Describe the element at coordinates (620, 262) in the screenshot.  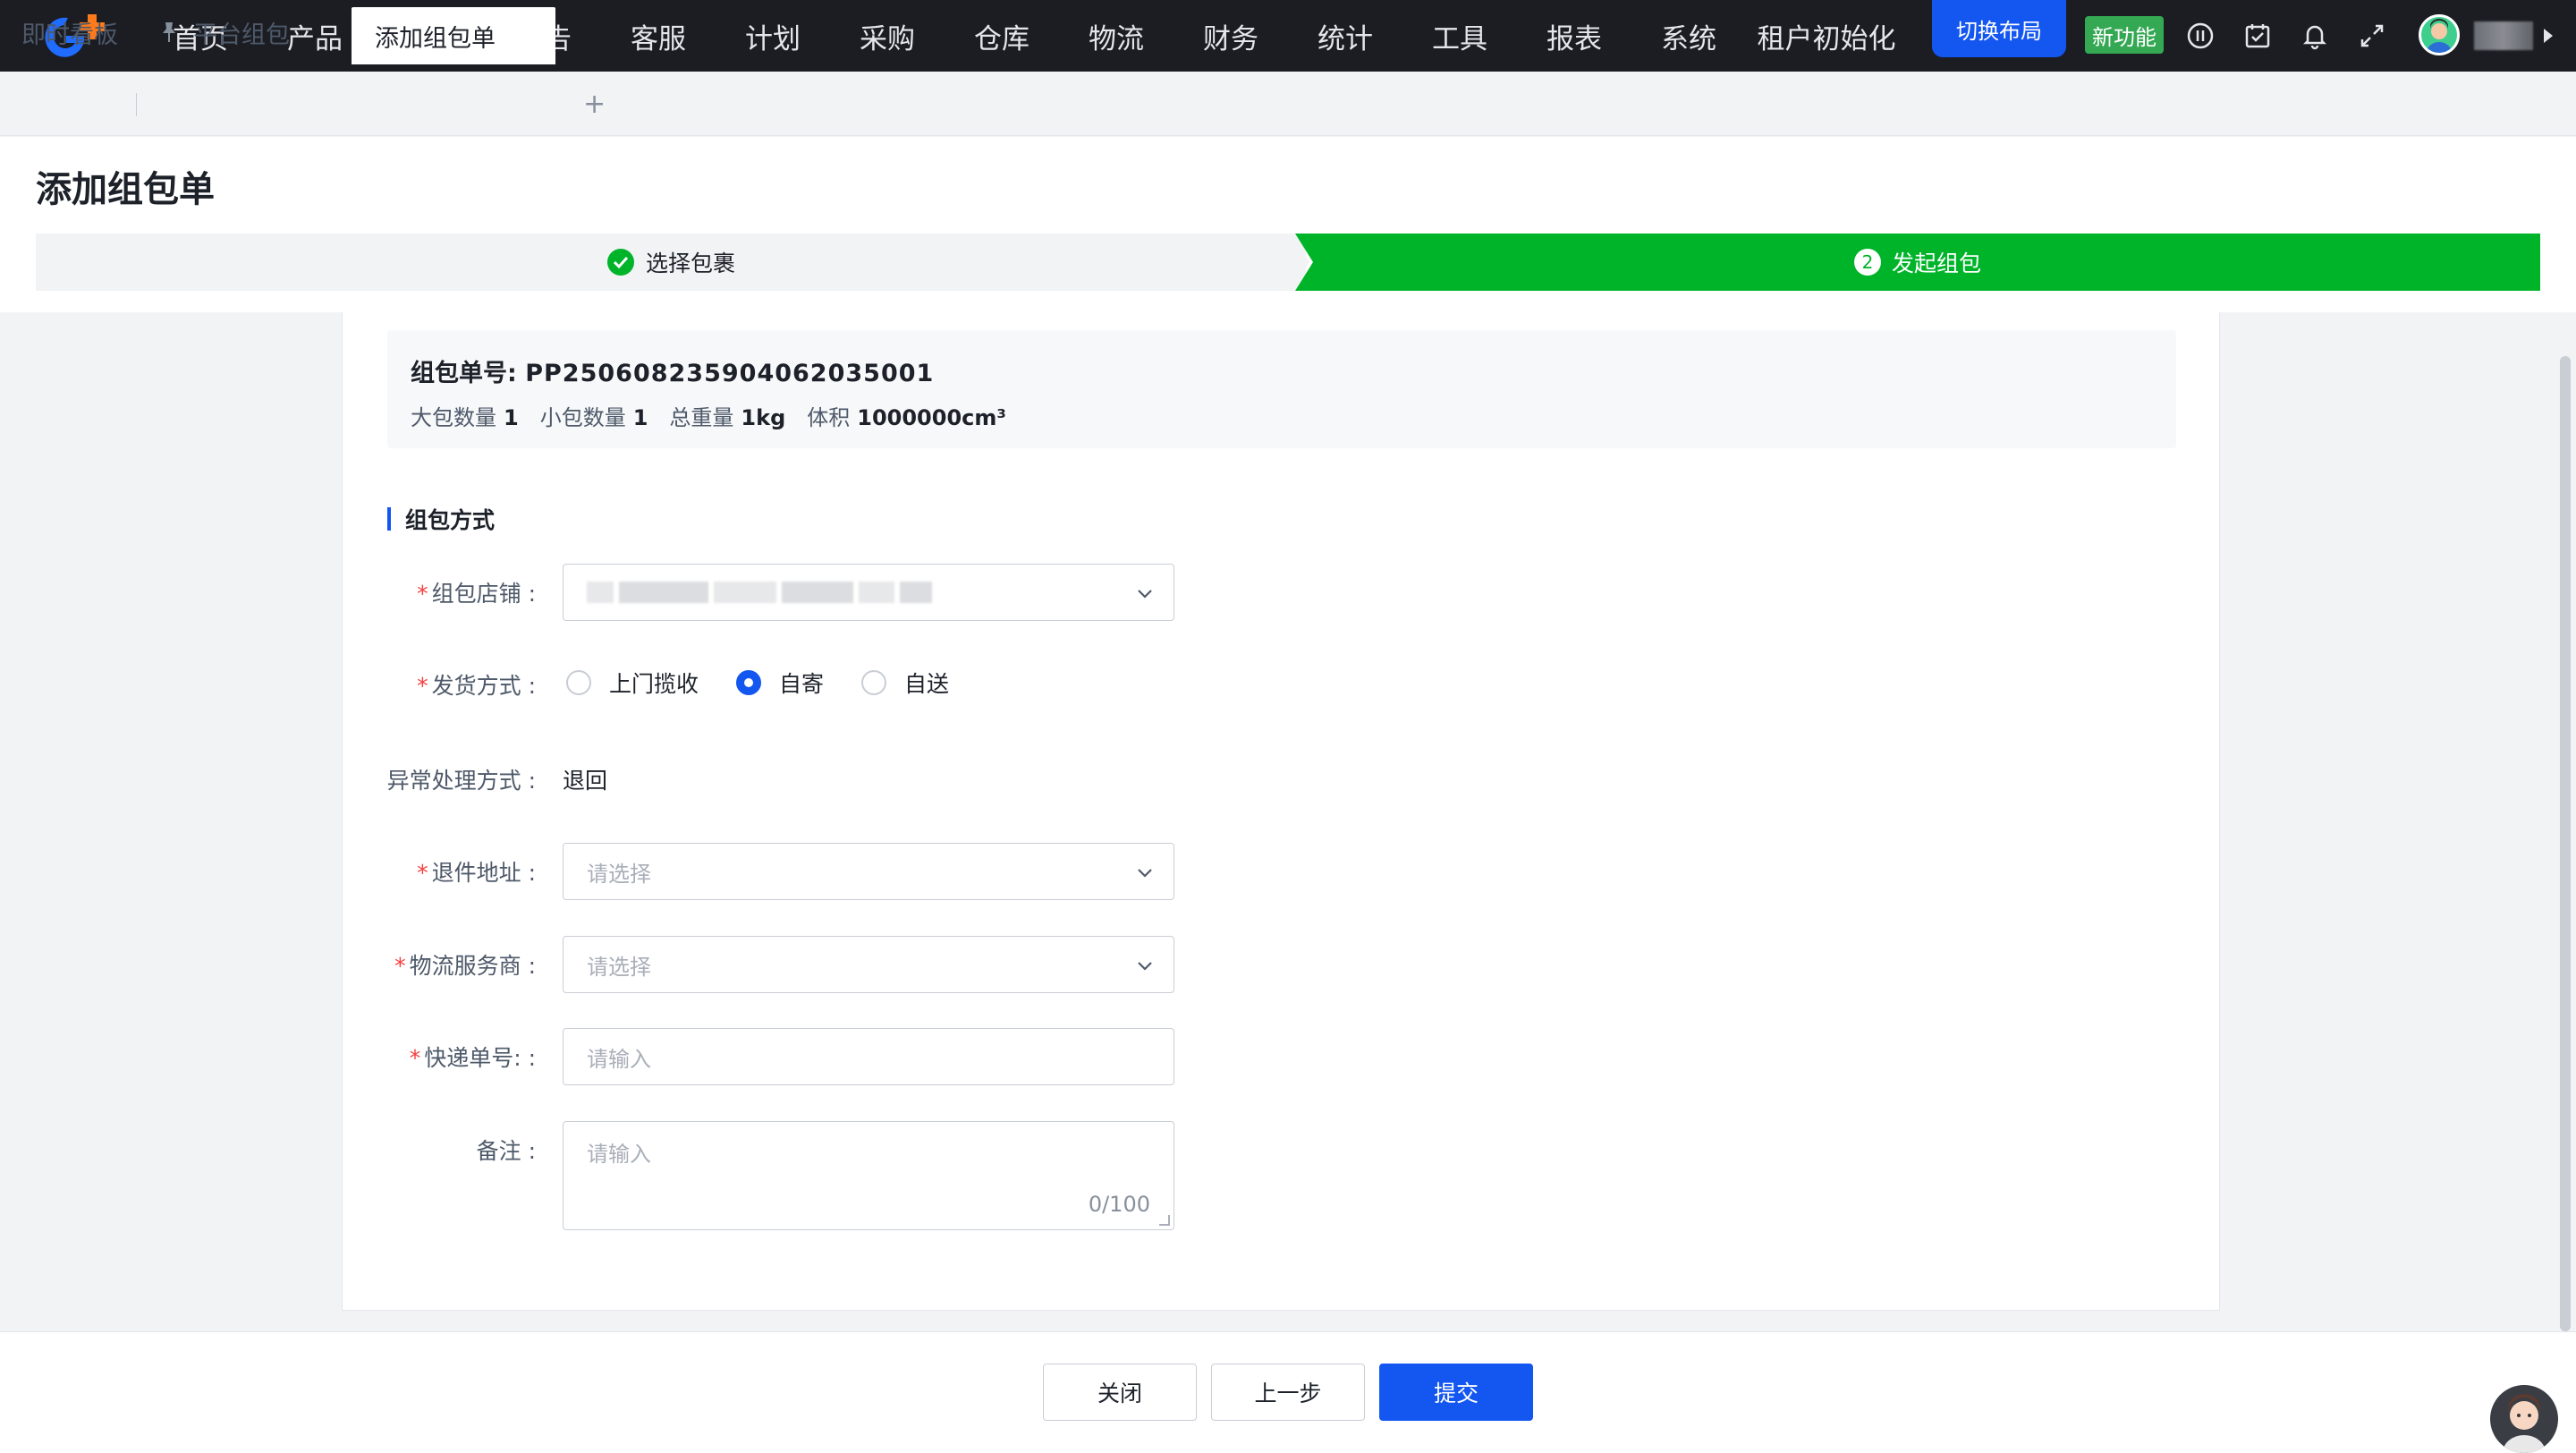
I see `check-circle-icon` at that location.